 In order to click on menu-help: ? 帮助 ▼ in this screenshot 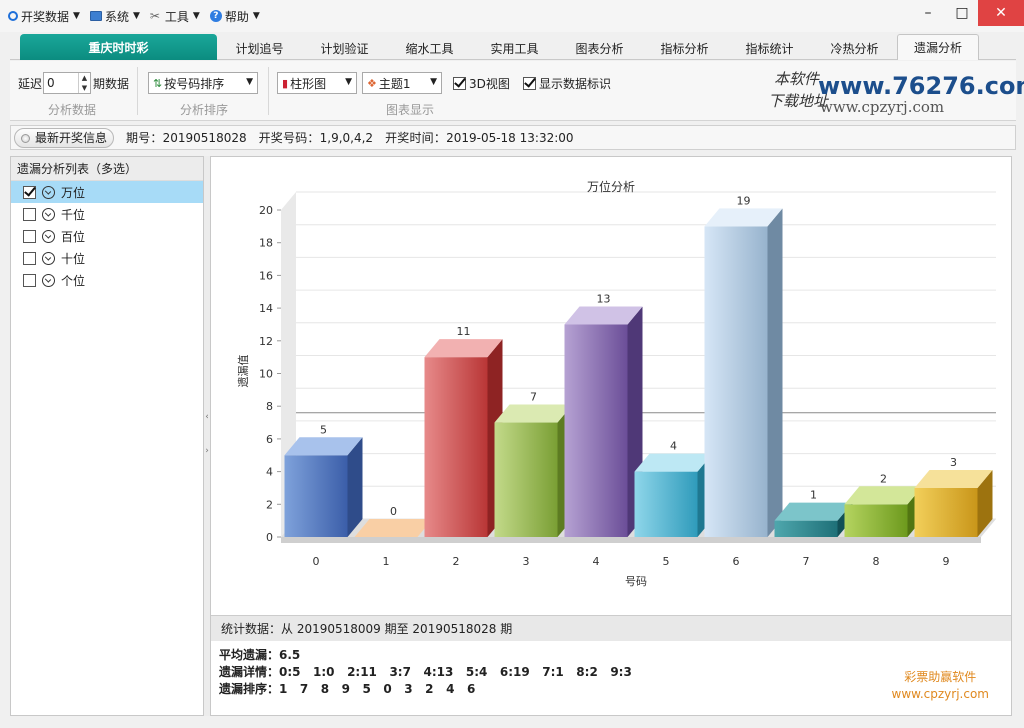, I will do `click(234, 16)`.